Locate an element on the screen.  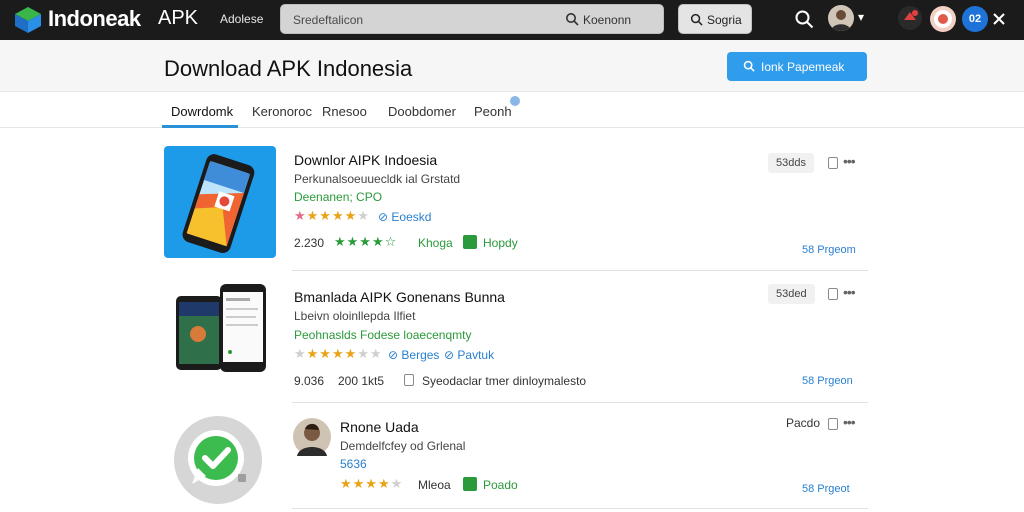
app-title: Downlor AIPK Indoesia is located at coordinates (365, 160).